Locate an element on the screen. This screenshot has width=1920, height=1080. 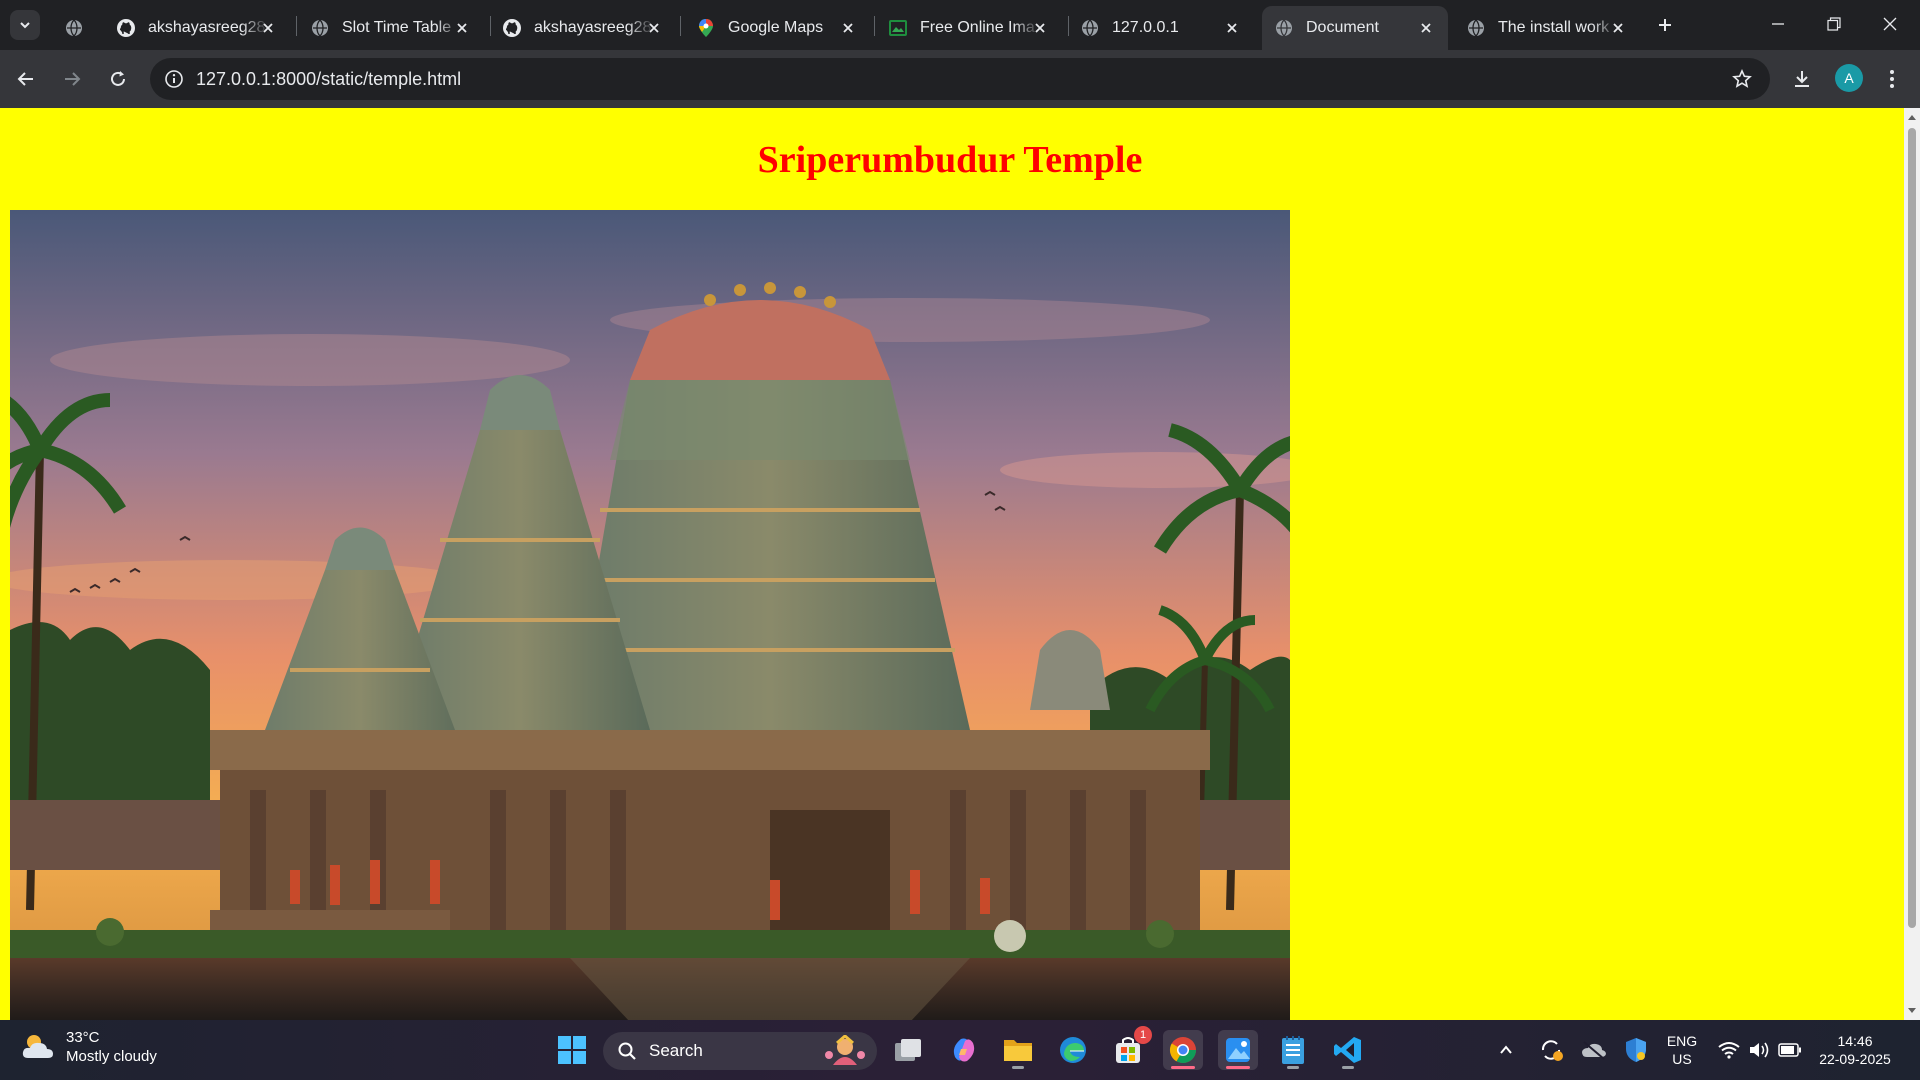
task-view-button is located at coordinates (908, 1050).